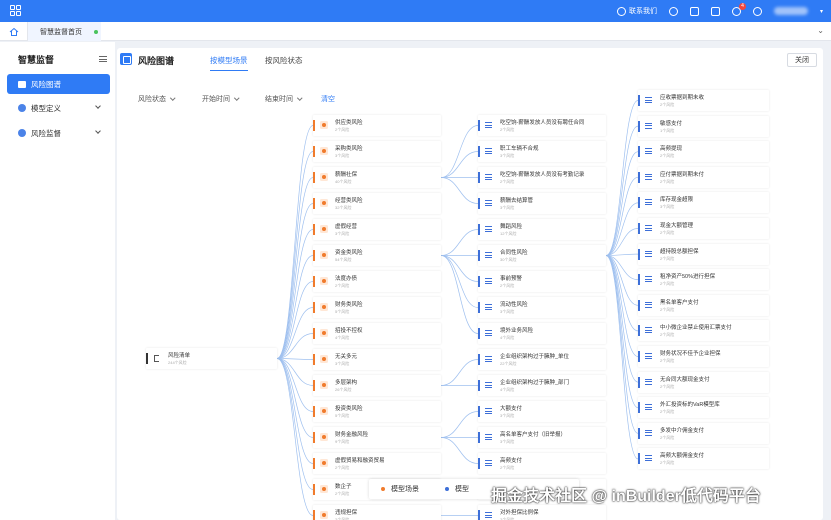 This screenshot has width=831, height=520. What do you see at coordinates (542, 203) in the screenshot?
I see `tree-node-model: 薪酬去结算管 3个风险` at bounding box center [542, 203].